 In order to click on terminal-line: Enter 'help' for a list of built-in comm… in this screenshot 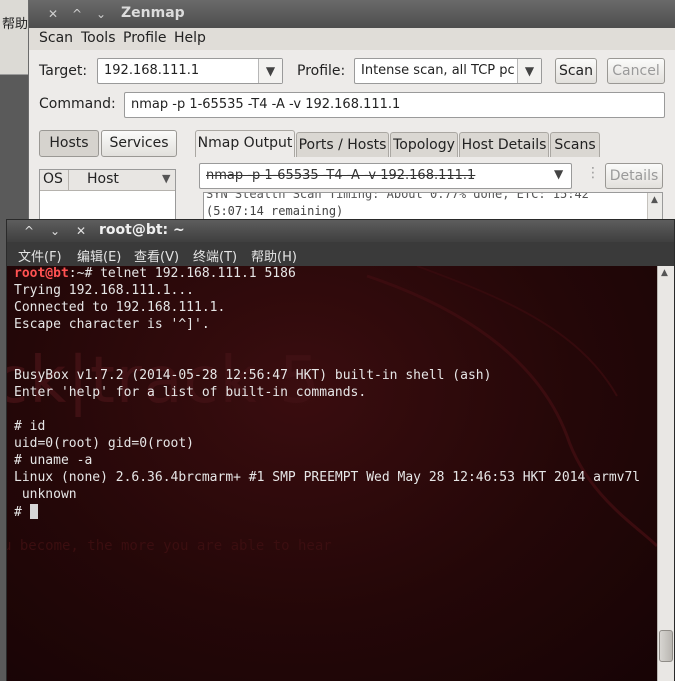, I will do `click(190, 392)`.